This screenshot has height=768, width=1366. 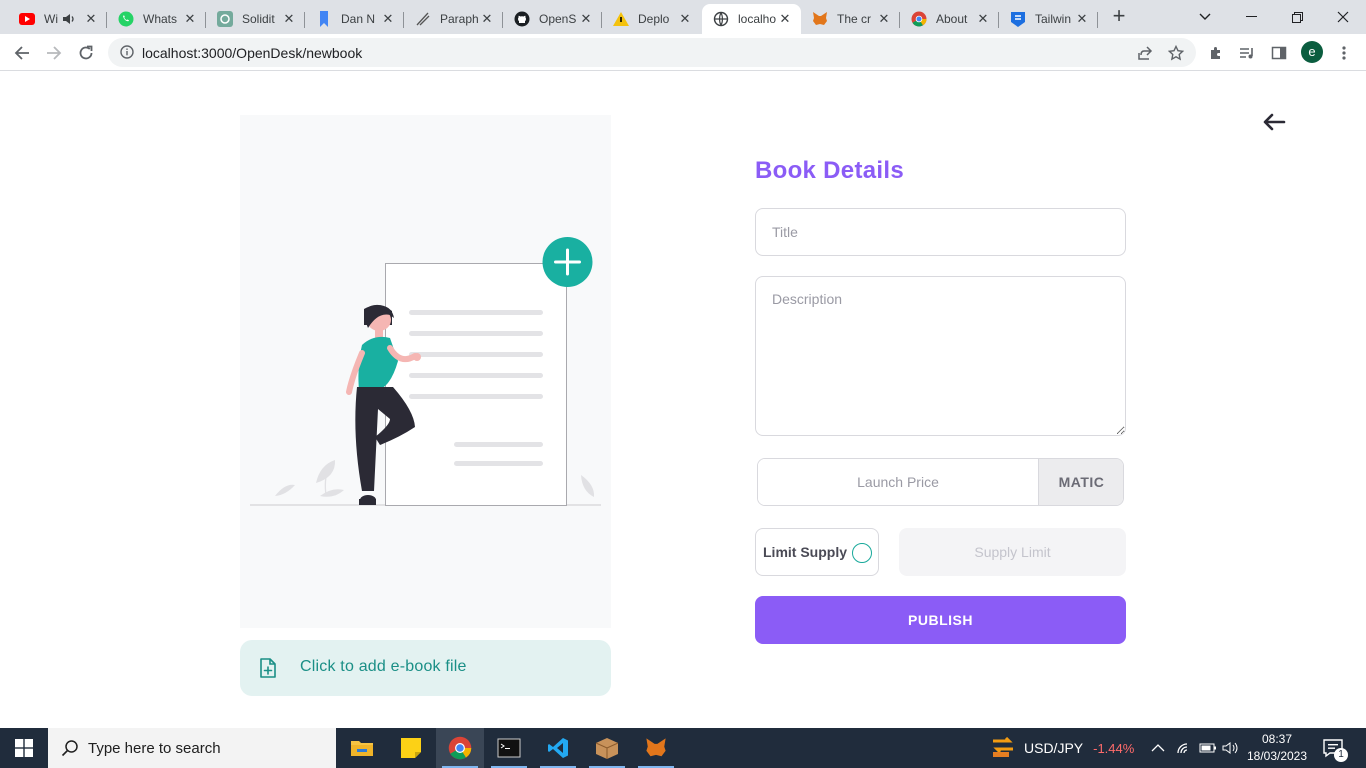 What do you see at coordinates (1277, 739) in the screenshot?
I see `clock-time: 08:37` at bounding box center [1277, 739].